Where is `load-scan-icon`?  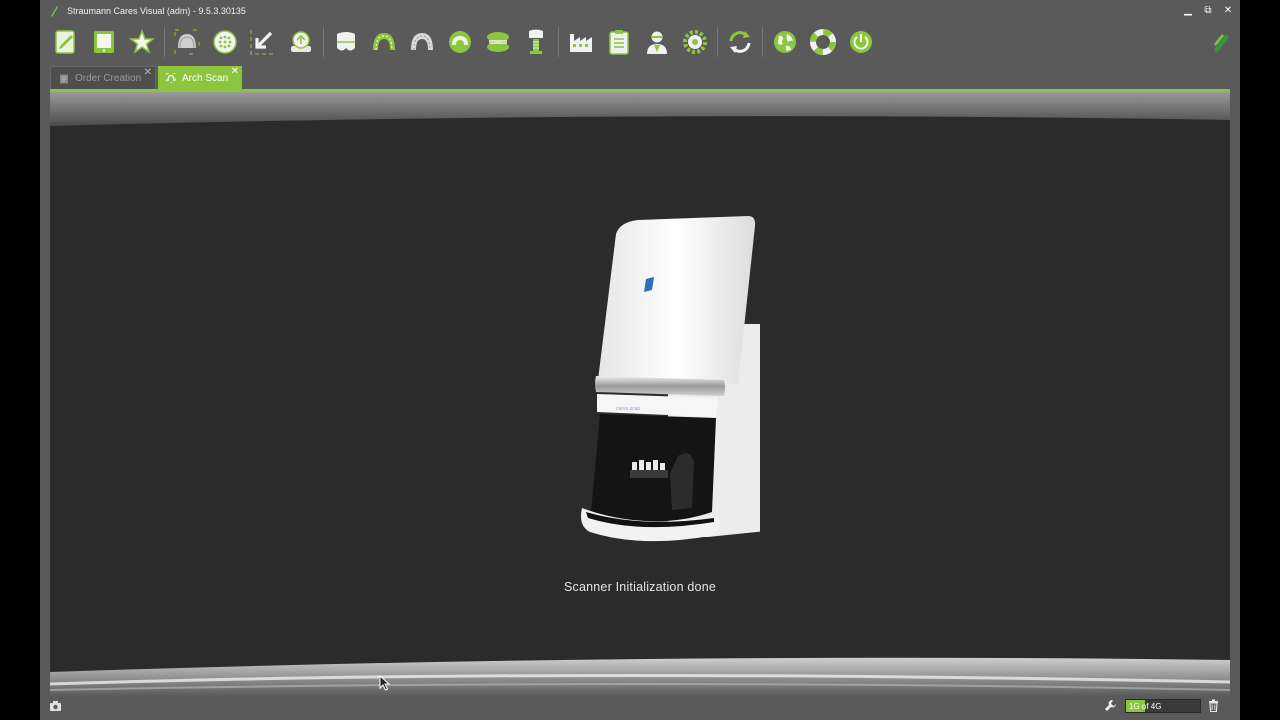
load-scan-icon is located at coordinates (301, 42).